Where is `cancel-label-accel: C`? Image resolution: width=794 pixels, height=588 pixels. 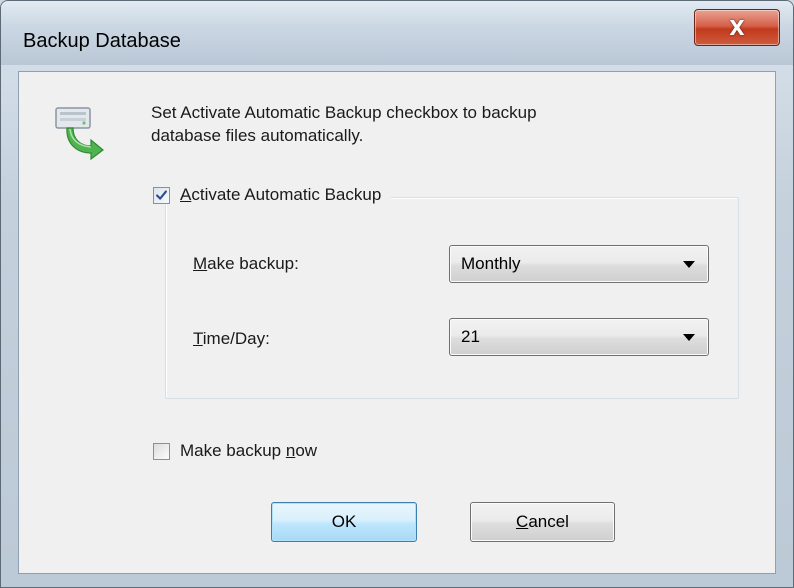
cancel-label-accel: C is located at coordinates (522, 521).